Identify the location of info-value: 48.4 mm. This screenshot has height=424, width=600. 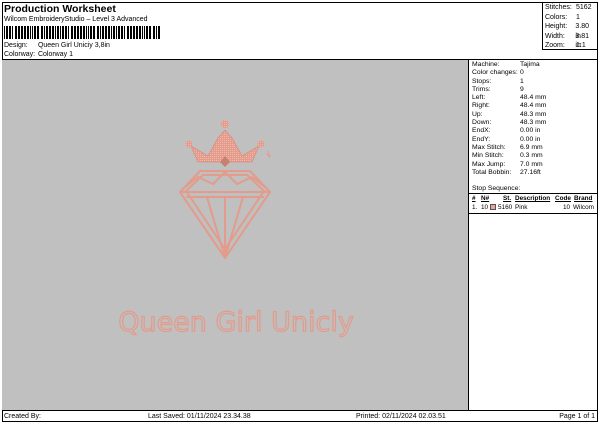
(533, 106).